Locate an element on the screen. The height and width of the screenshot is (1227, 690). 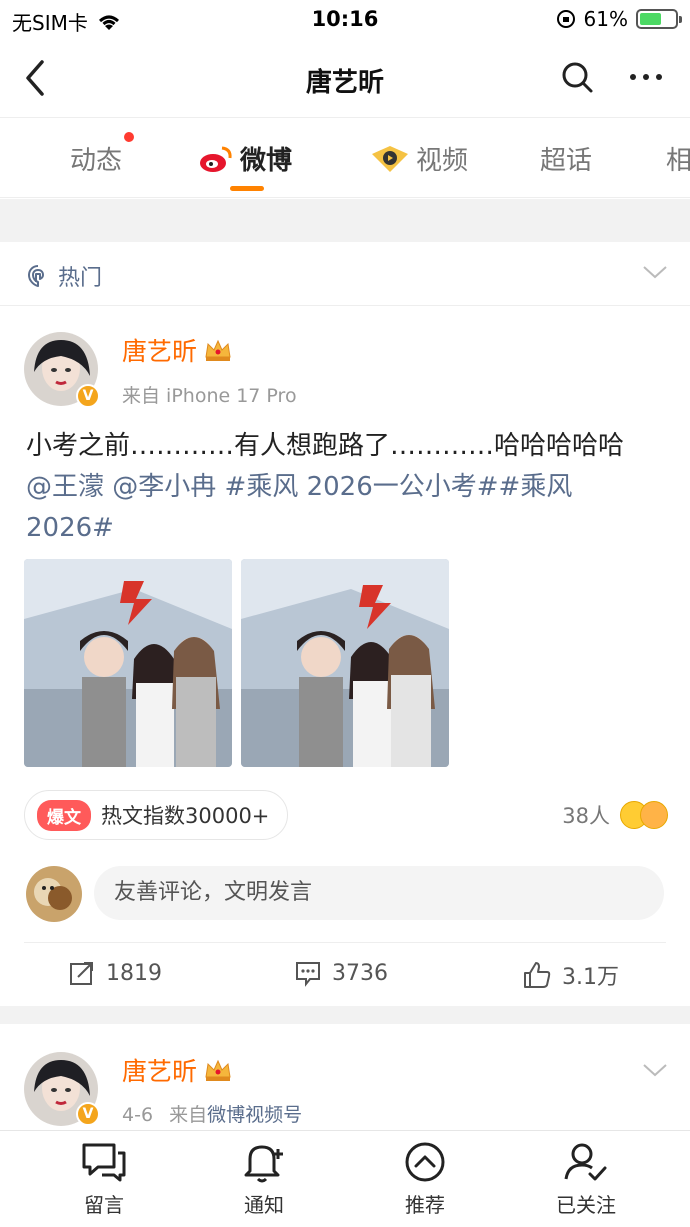
weibo-post: V 唐艺昕 4-6 来自微博视频号 is located at coordinates (345, 1079).